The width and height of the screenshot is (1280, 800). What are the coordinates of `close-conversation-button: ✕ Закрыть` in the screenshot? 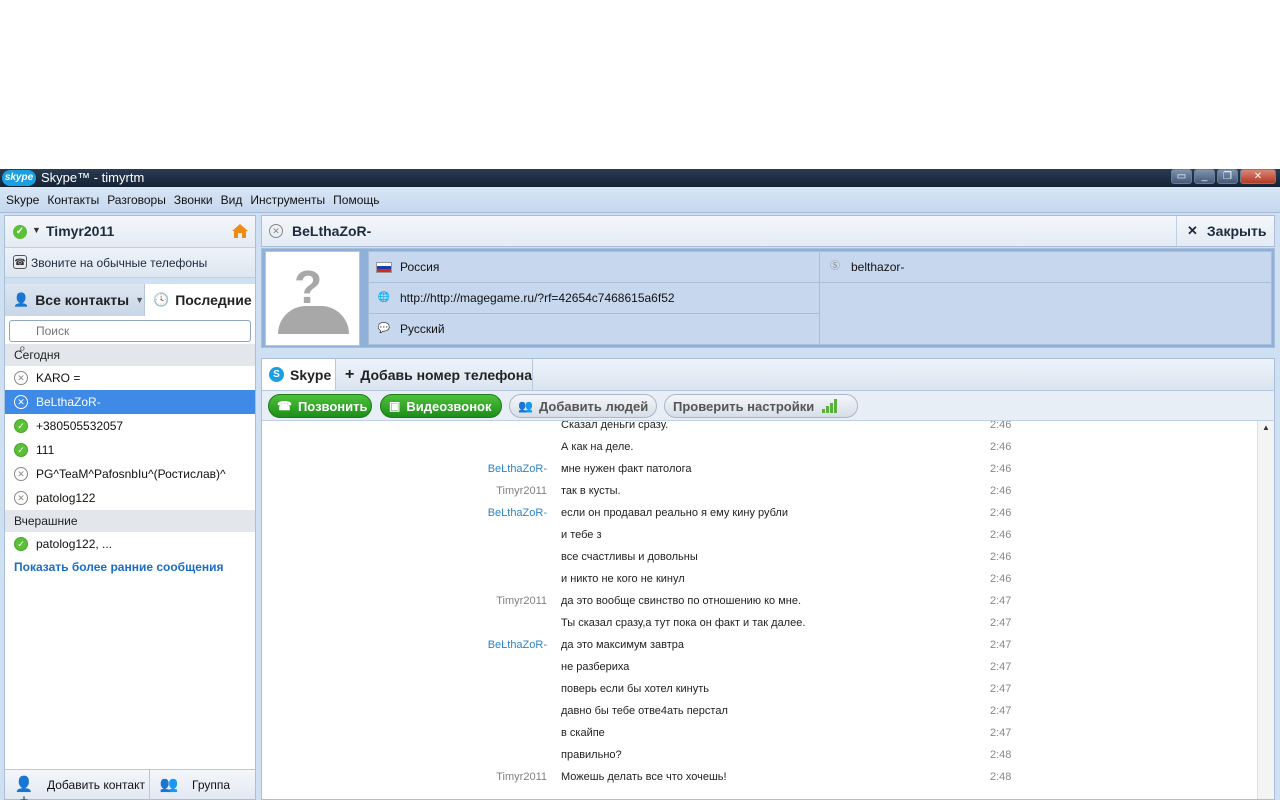 It's located at (1225, 231).